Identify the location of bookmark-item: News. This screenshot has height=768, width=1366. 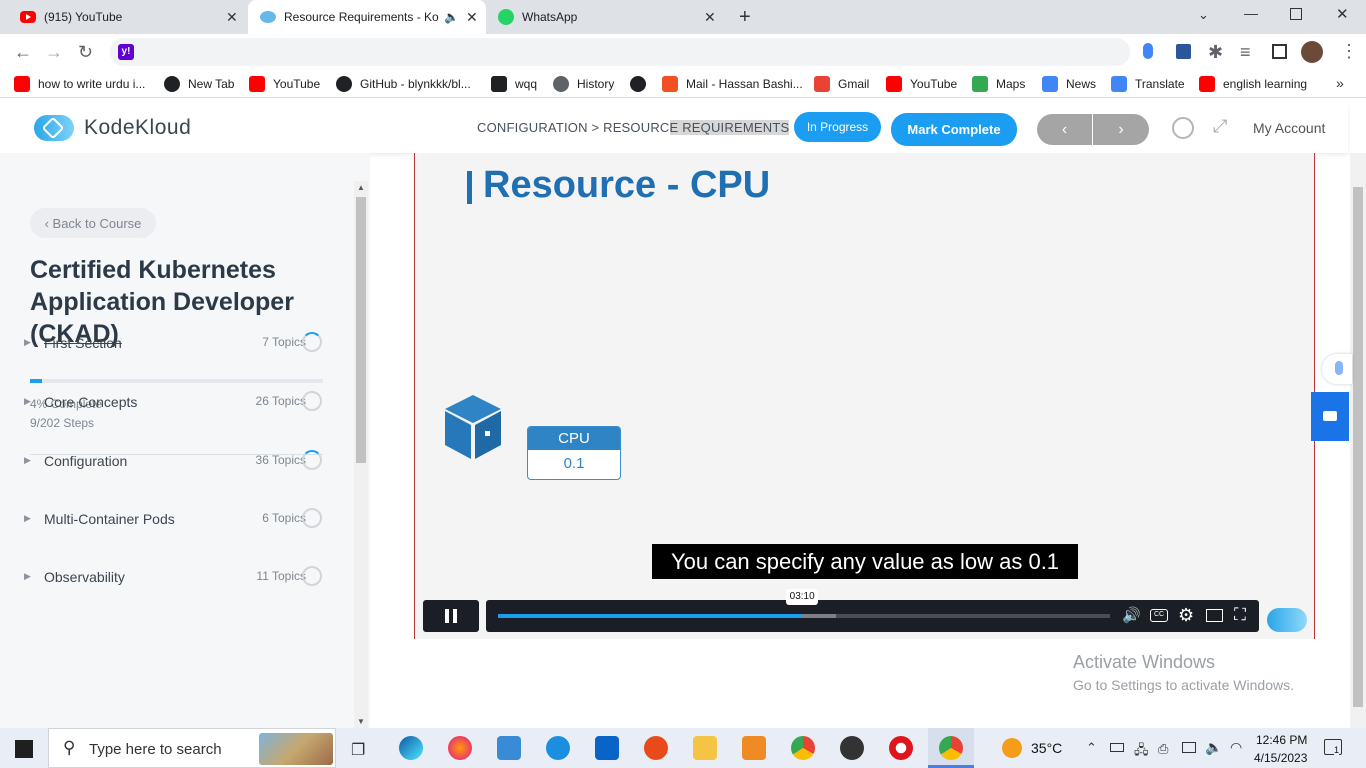
(1069, 84).